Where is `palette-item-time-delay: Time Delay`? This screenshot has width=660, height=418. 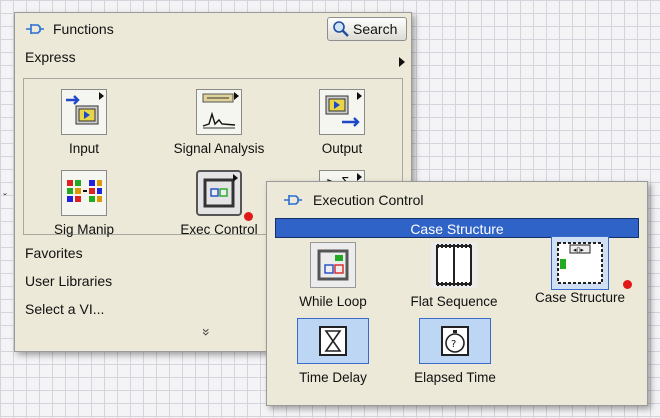 palette-item-time-delay: Time Delay is located at coordinates (333, 351).